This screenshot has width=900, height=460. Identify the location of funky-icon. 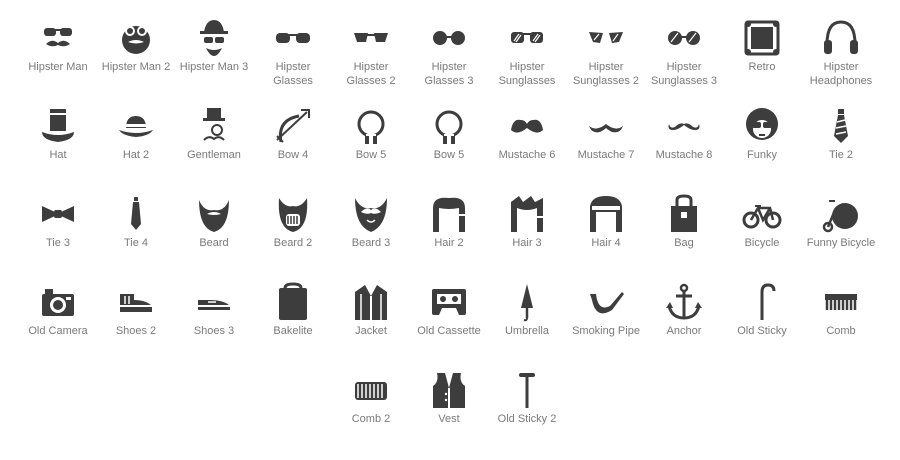
(762, 126).